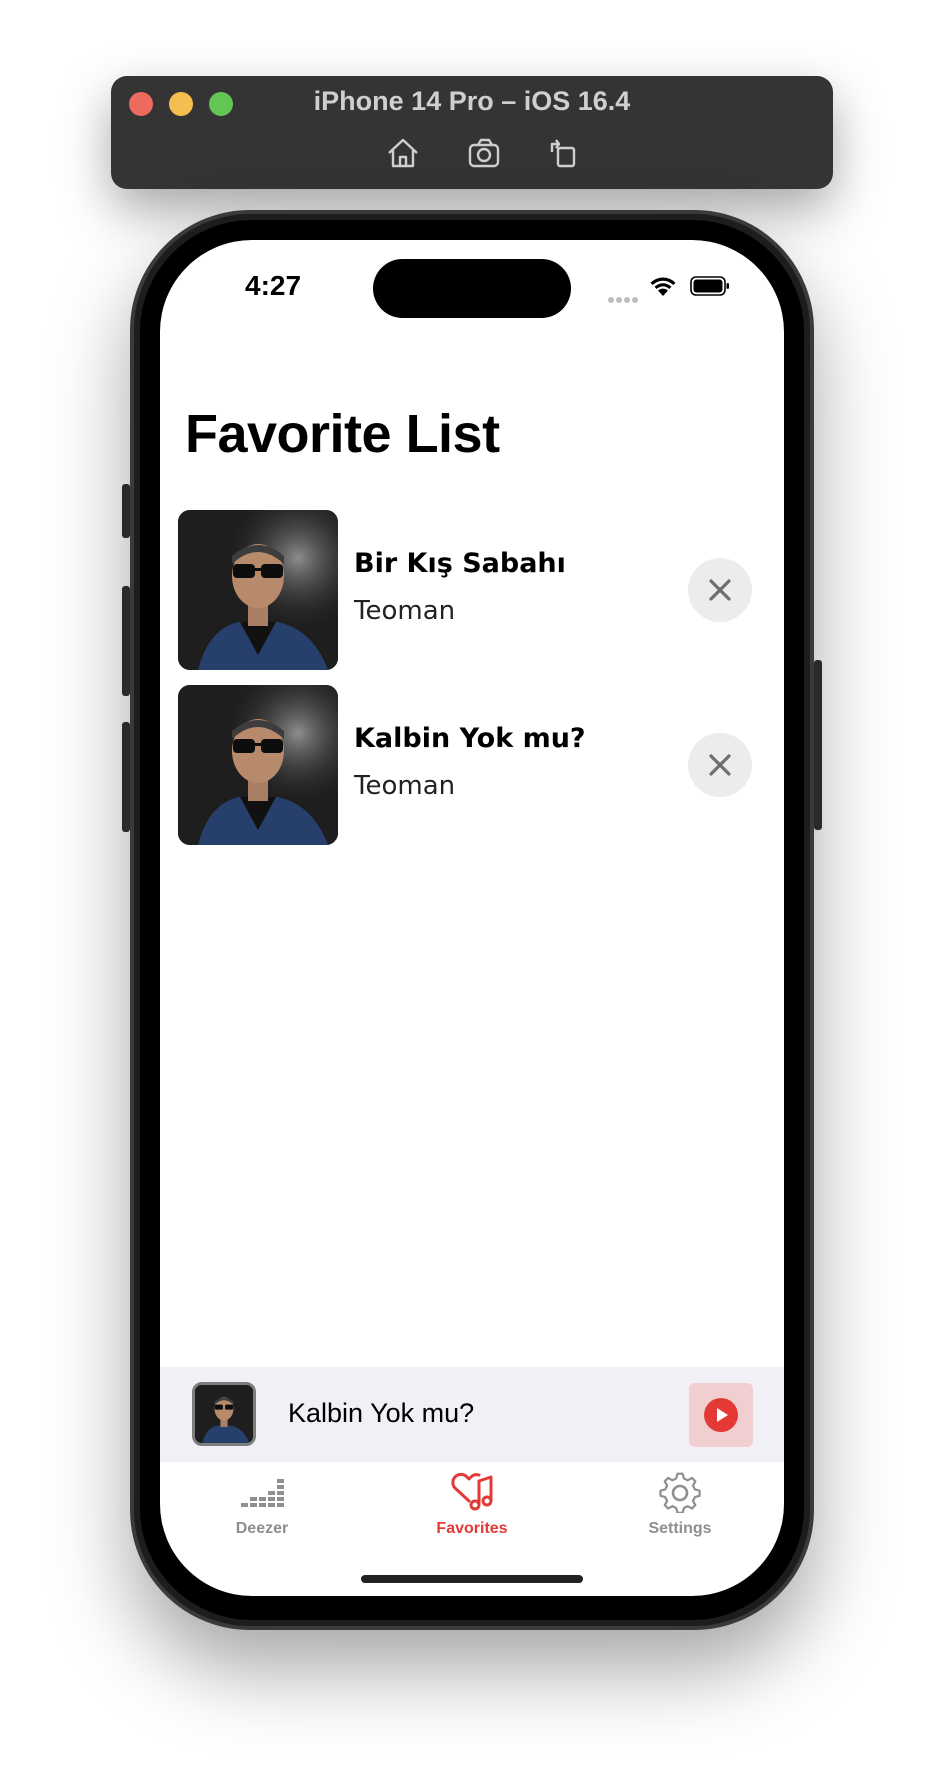 The width and height of the screenshot is (944, 1776). I want to click on page-title: Favorite List, so click(342, 434).